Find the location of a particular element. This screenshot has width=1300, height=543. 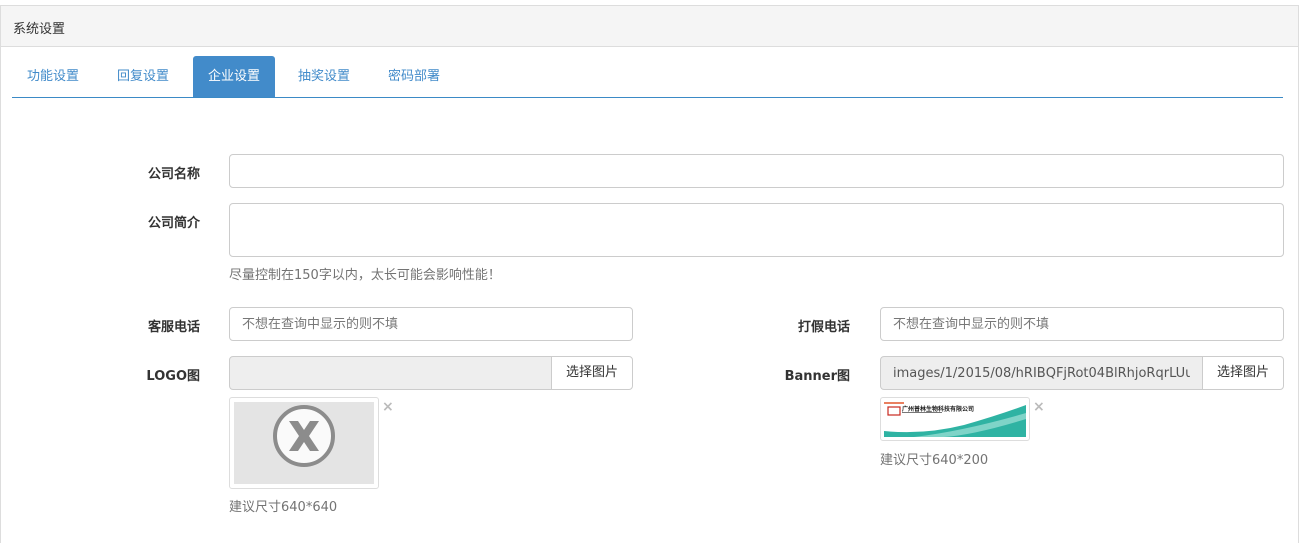

banner-remove-icon: × is located at coordinates (1039, 407).